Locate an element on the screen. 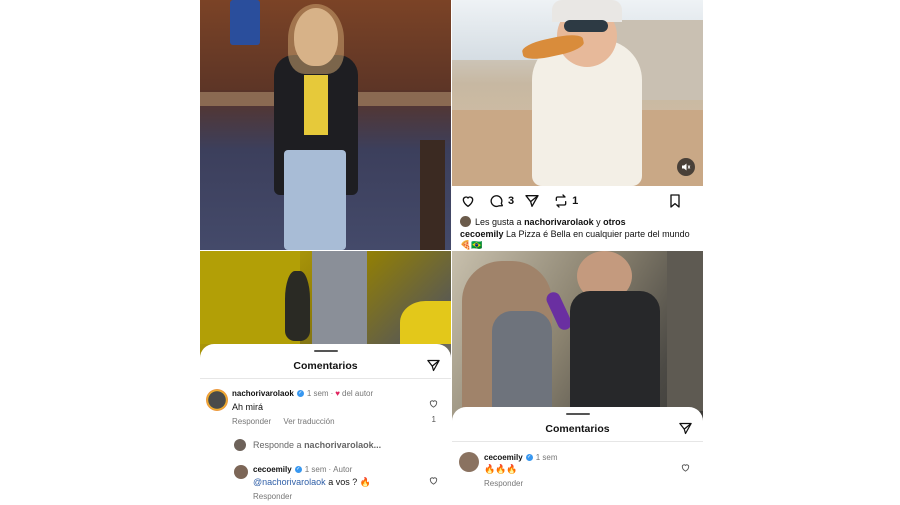 Image resolution: width=900 pixels, height=505 pixels. reply-actions: Responder is located at coordinates (277, 496).